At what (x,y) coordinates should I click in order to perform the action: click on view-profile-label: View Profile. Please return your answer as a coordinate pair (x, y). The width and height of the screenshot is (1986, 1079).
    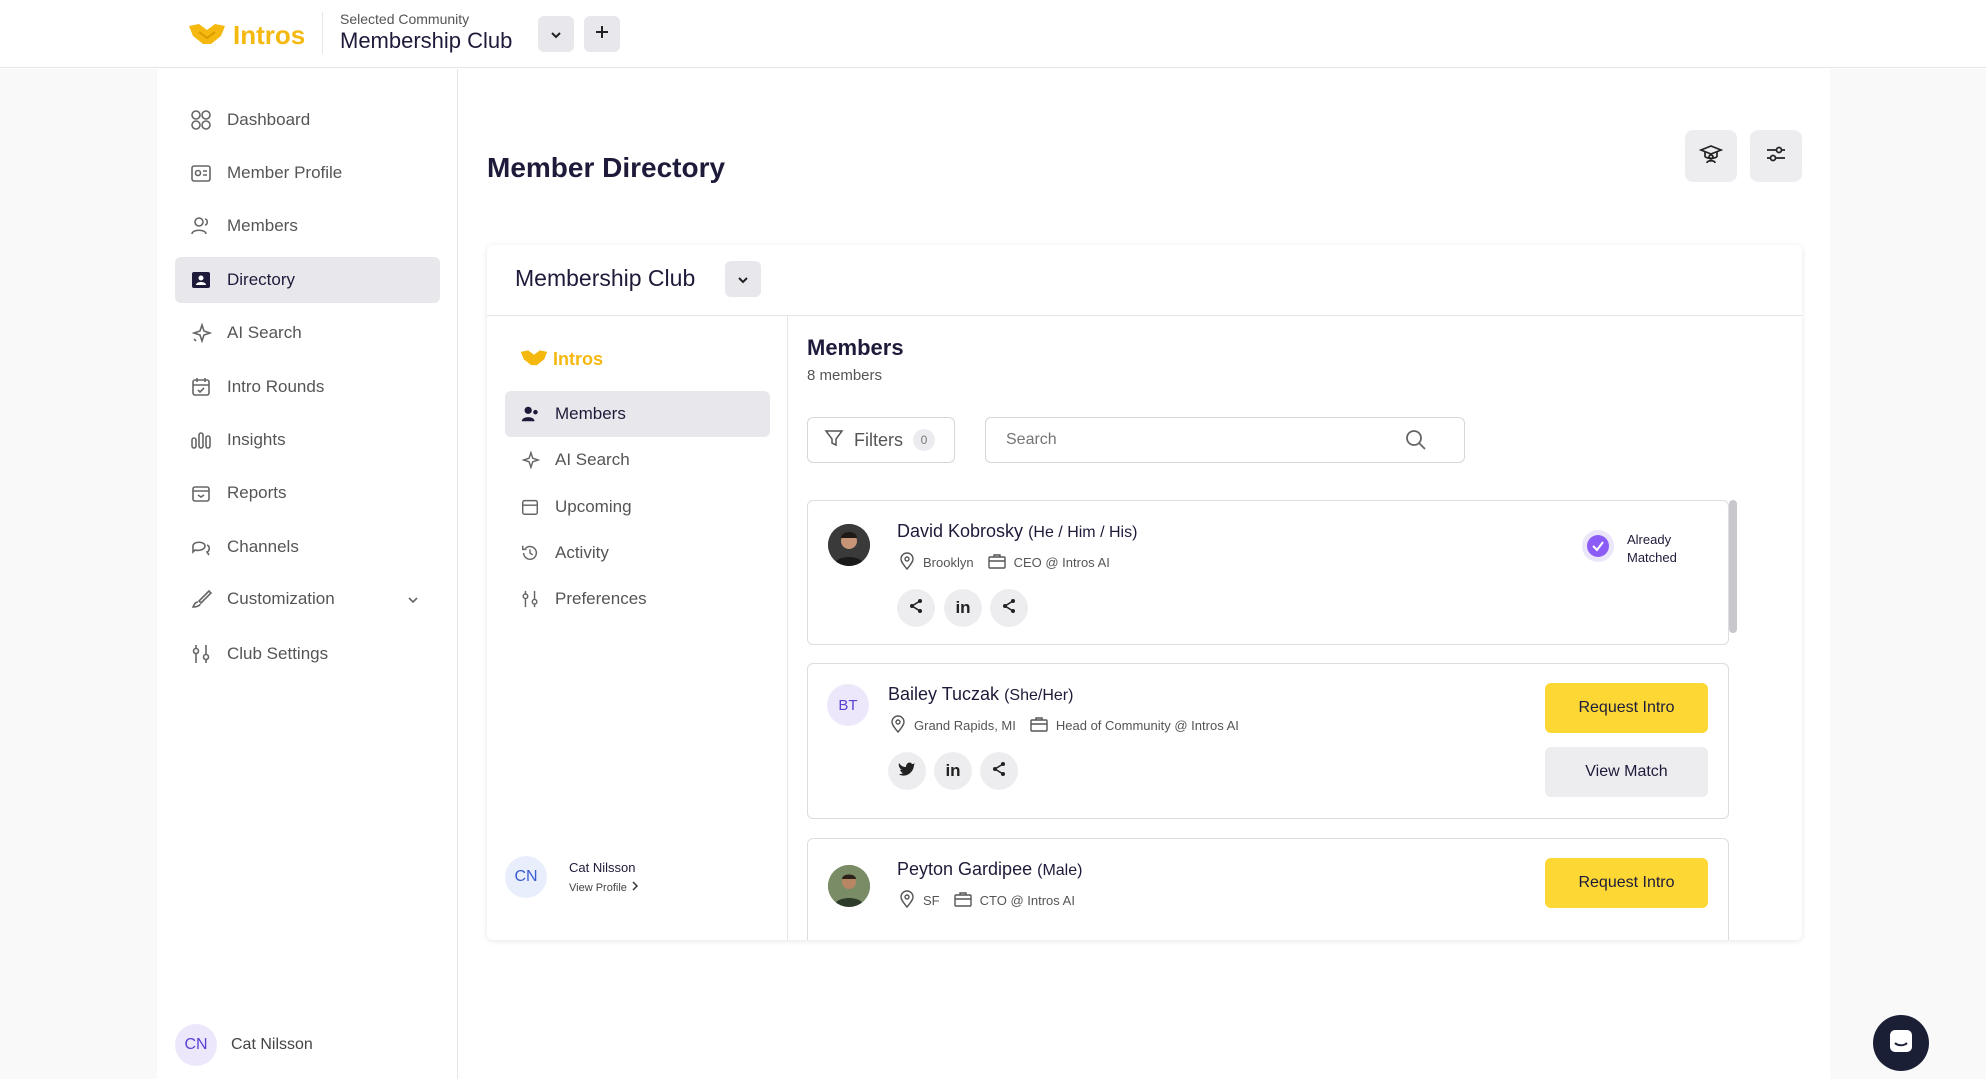
    Looking at the image, I should click on (598, 887).